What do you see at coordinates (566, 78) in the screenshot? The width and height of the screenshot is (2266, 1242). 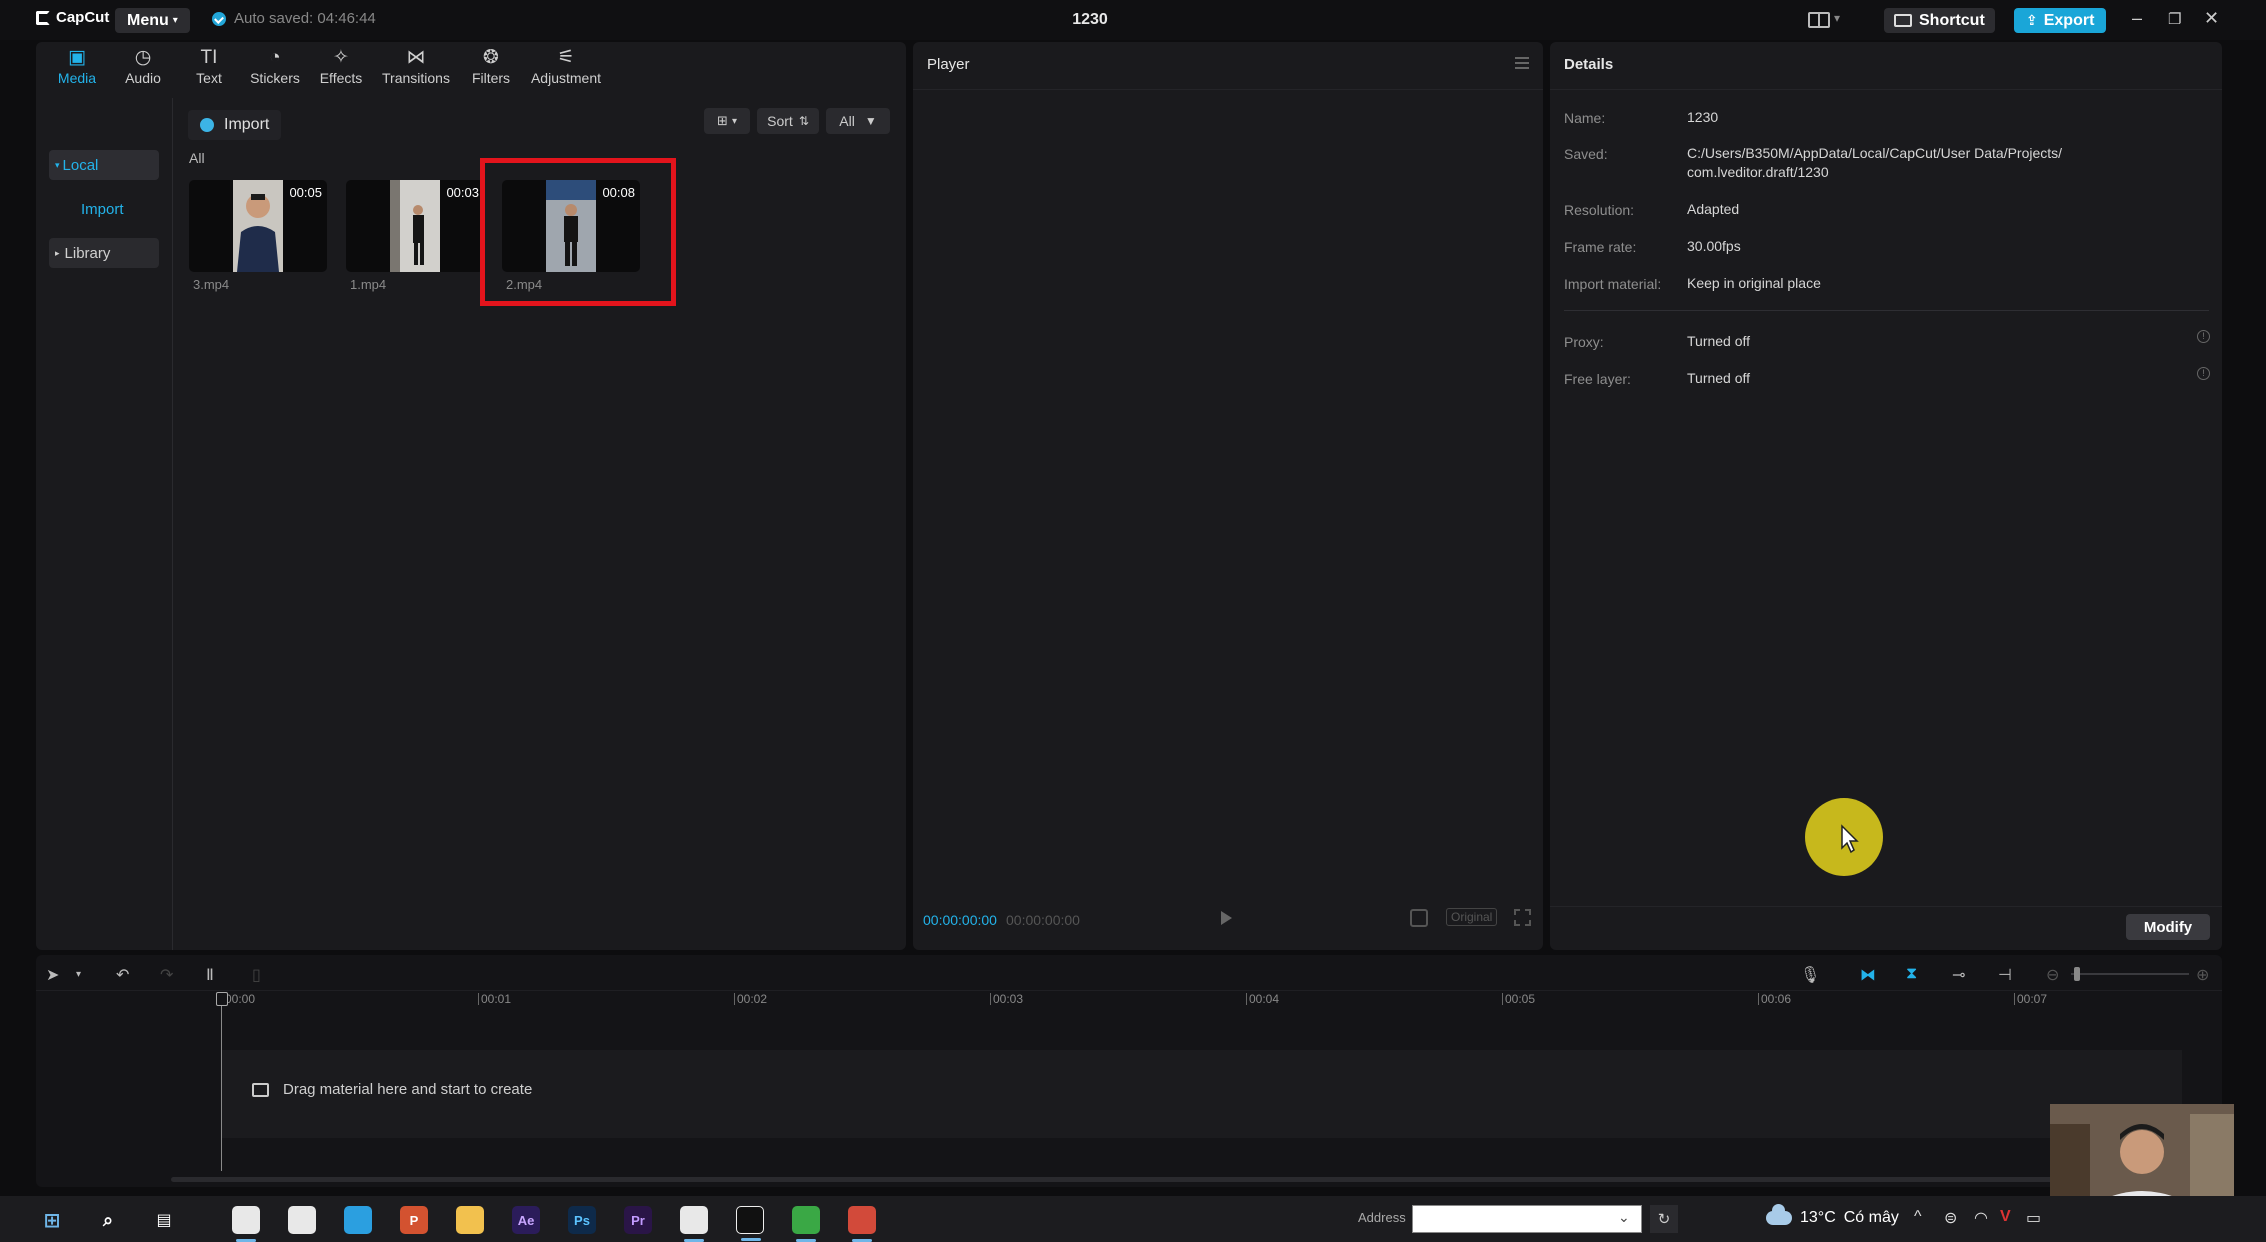 I see `tab-label: Adjustment` at bounding box center [566, 78].